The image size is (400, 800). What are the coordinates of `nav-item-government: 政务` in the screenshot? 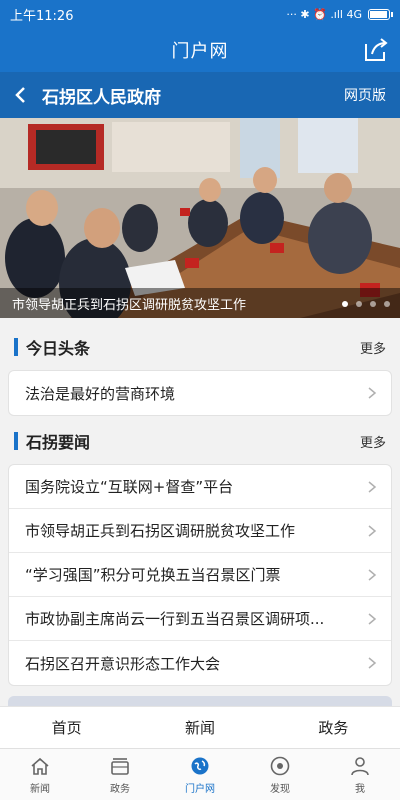 It's located at (120, 774).